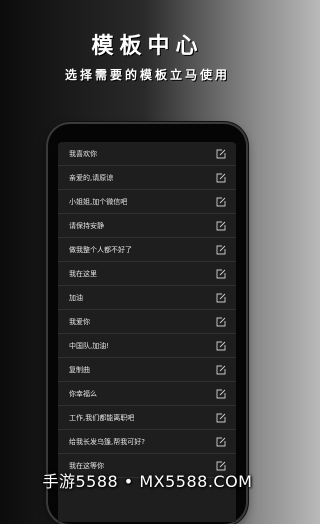 Image resolution: width=320 pixels, height=524 pixels. Describe the element at coordinates (76, 297) in the screenshot. I see `template-item-label: 加油` at that location.